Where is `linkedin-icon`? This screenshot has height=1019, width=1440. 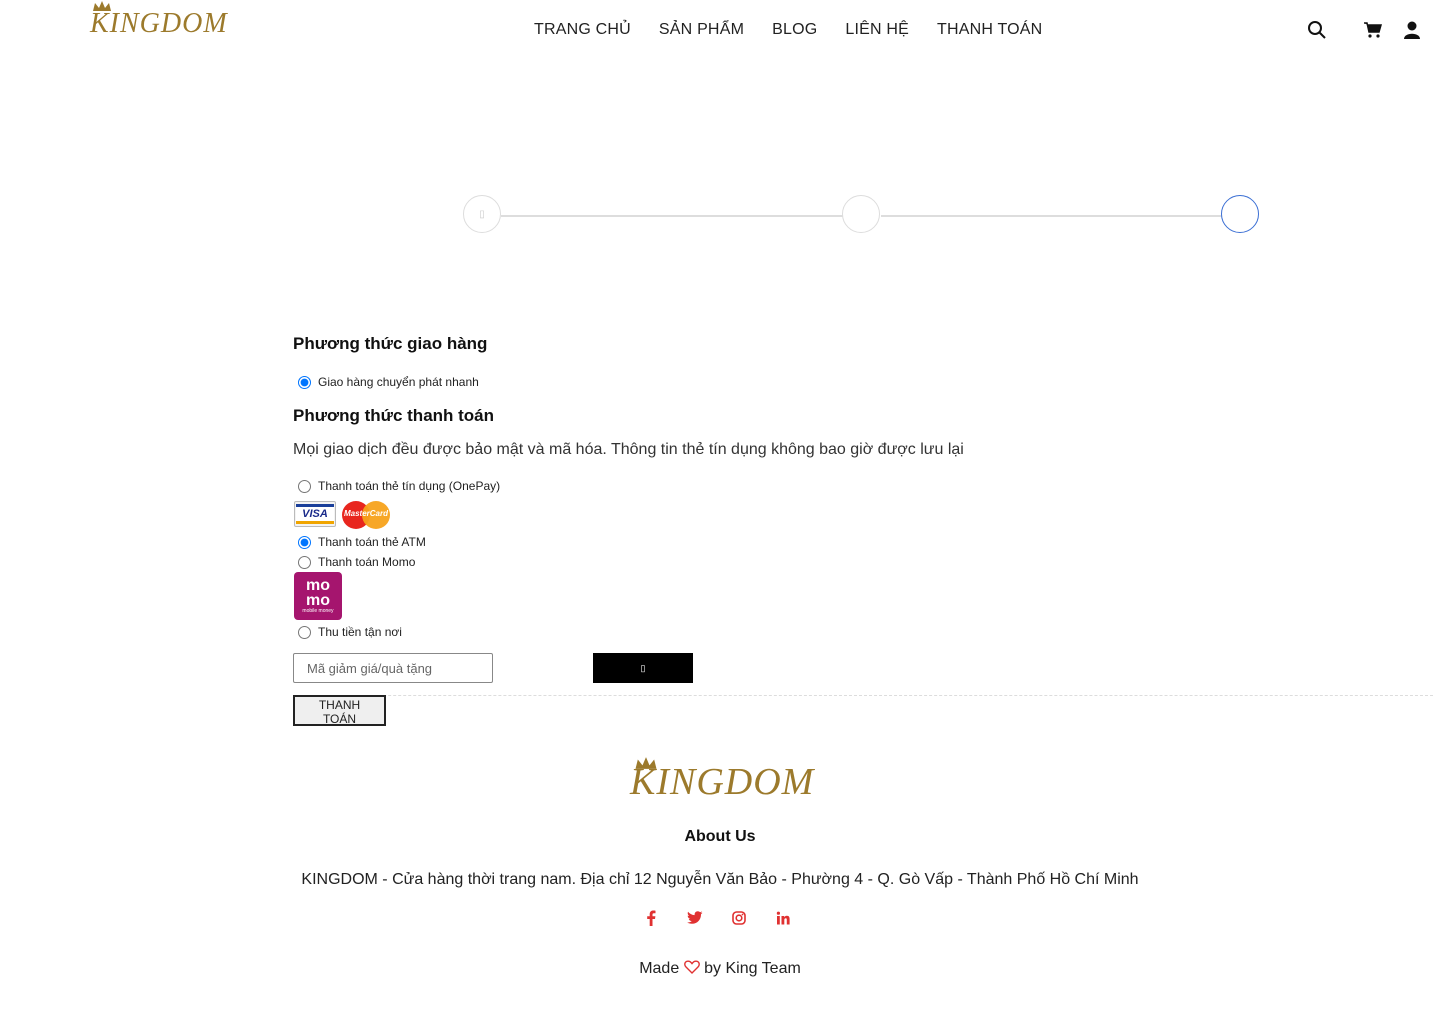
linkedin-icon is located at coordinates (783, 918).